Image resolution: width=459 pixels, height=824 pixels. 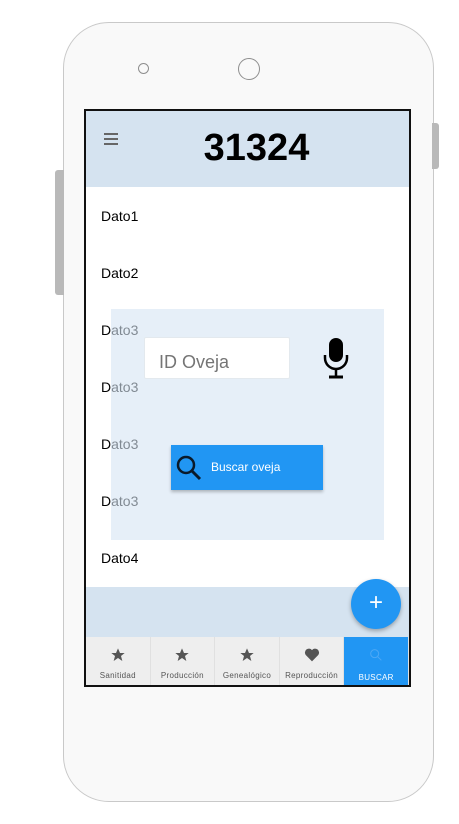 I want to click on tab-label: Producción, so click(x=182, y=675).